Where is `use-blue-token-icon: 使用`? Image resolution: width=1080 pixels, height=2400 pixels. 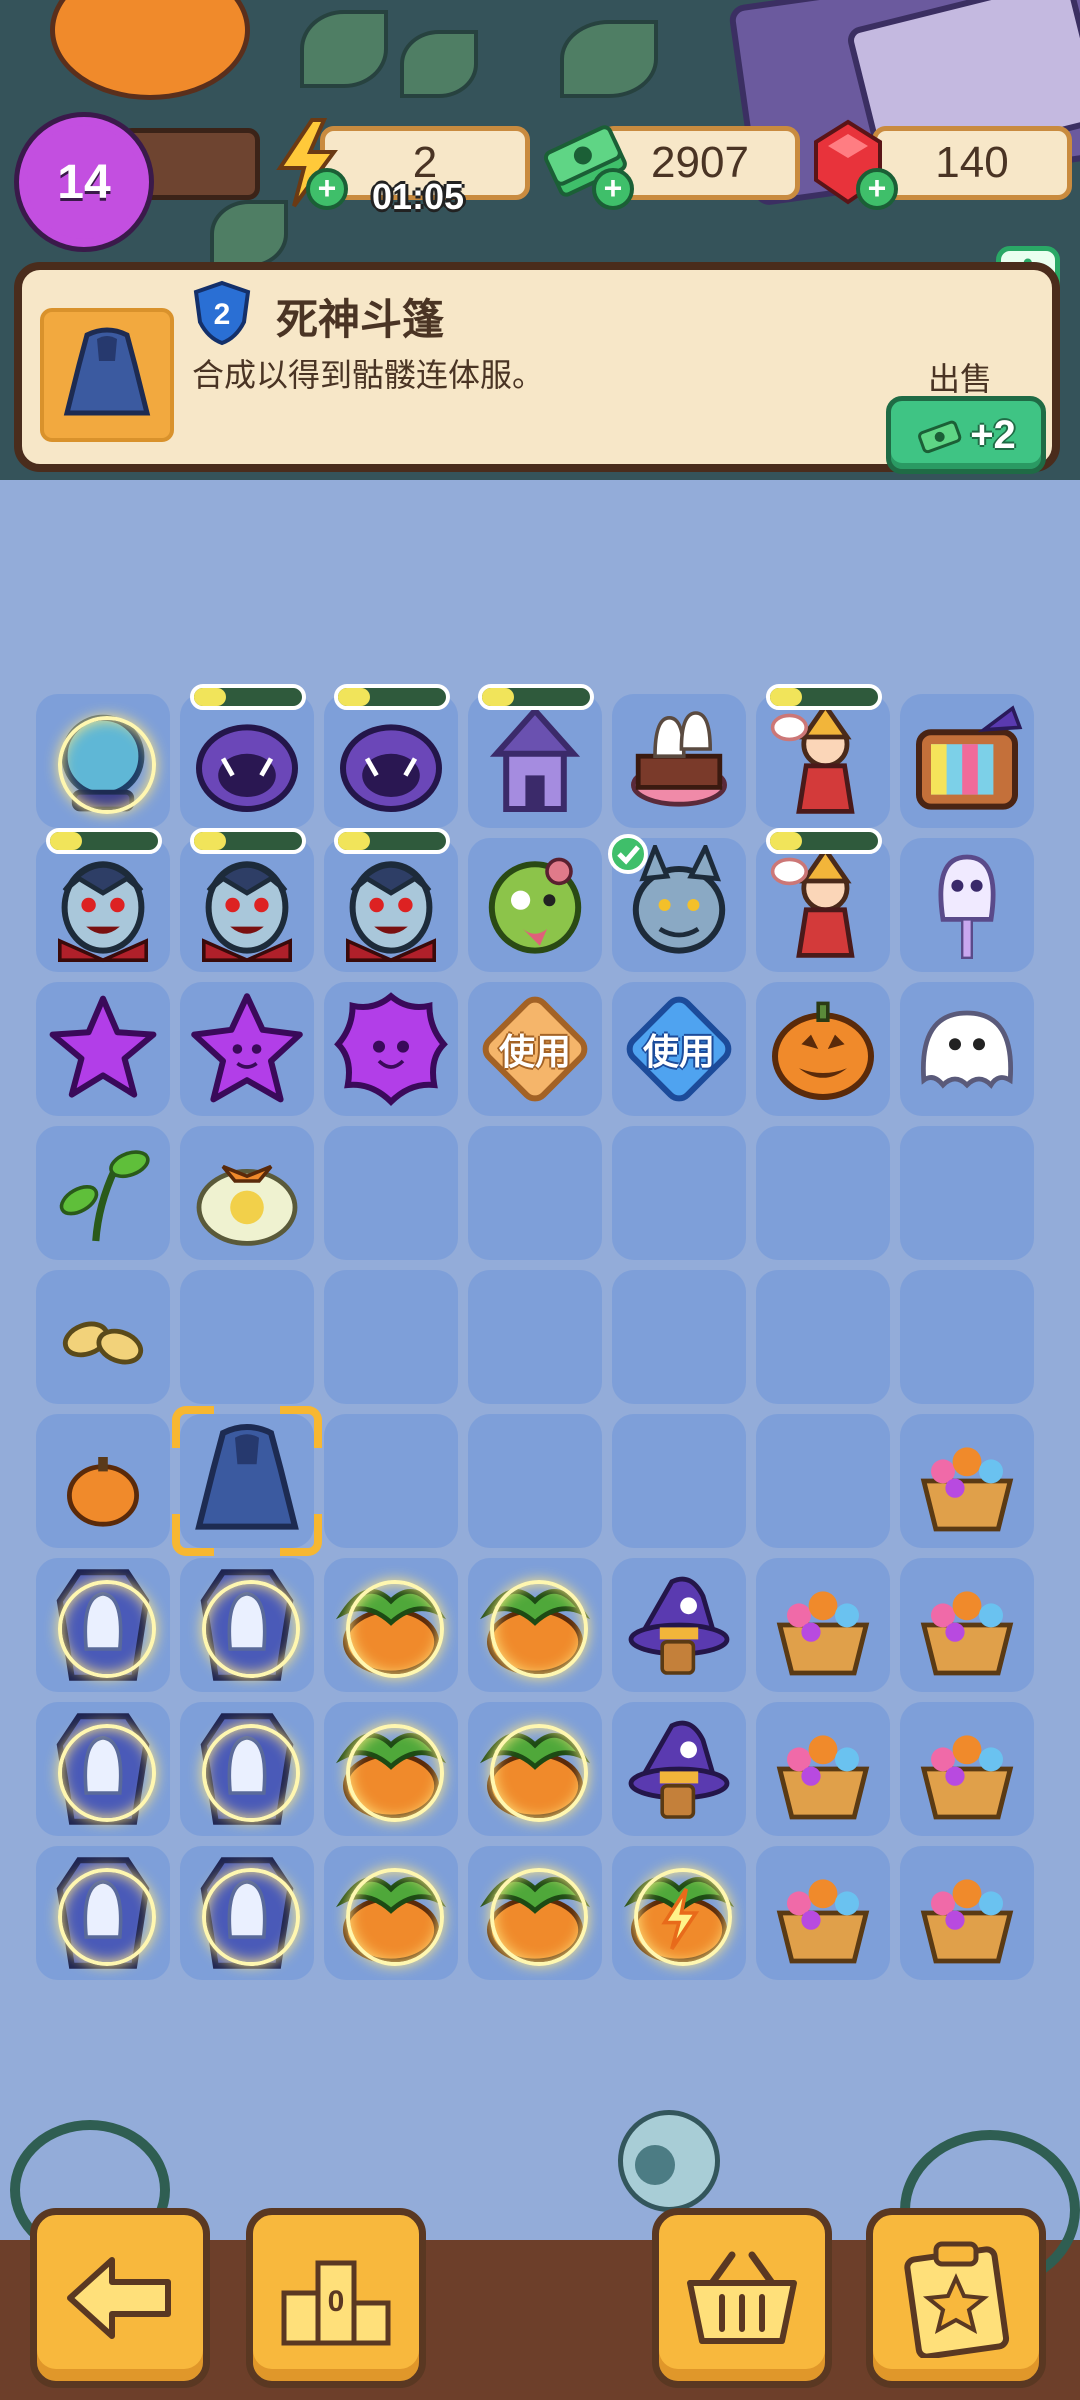 use-blue-token-icon: 使用 is located at coordinates (679, 1049).